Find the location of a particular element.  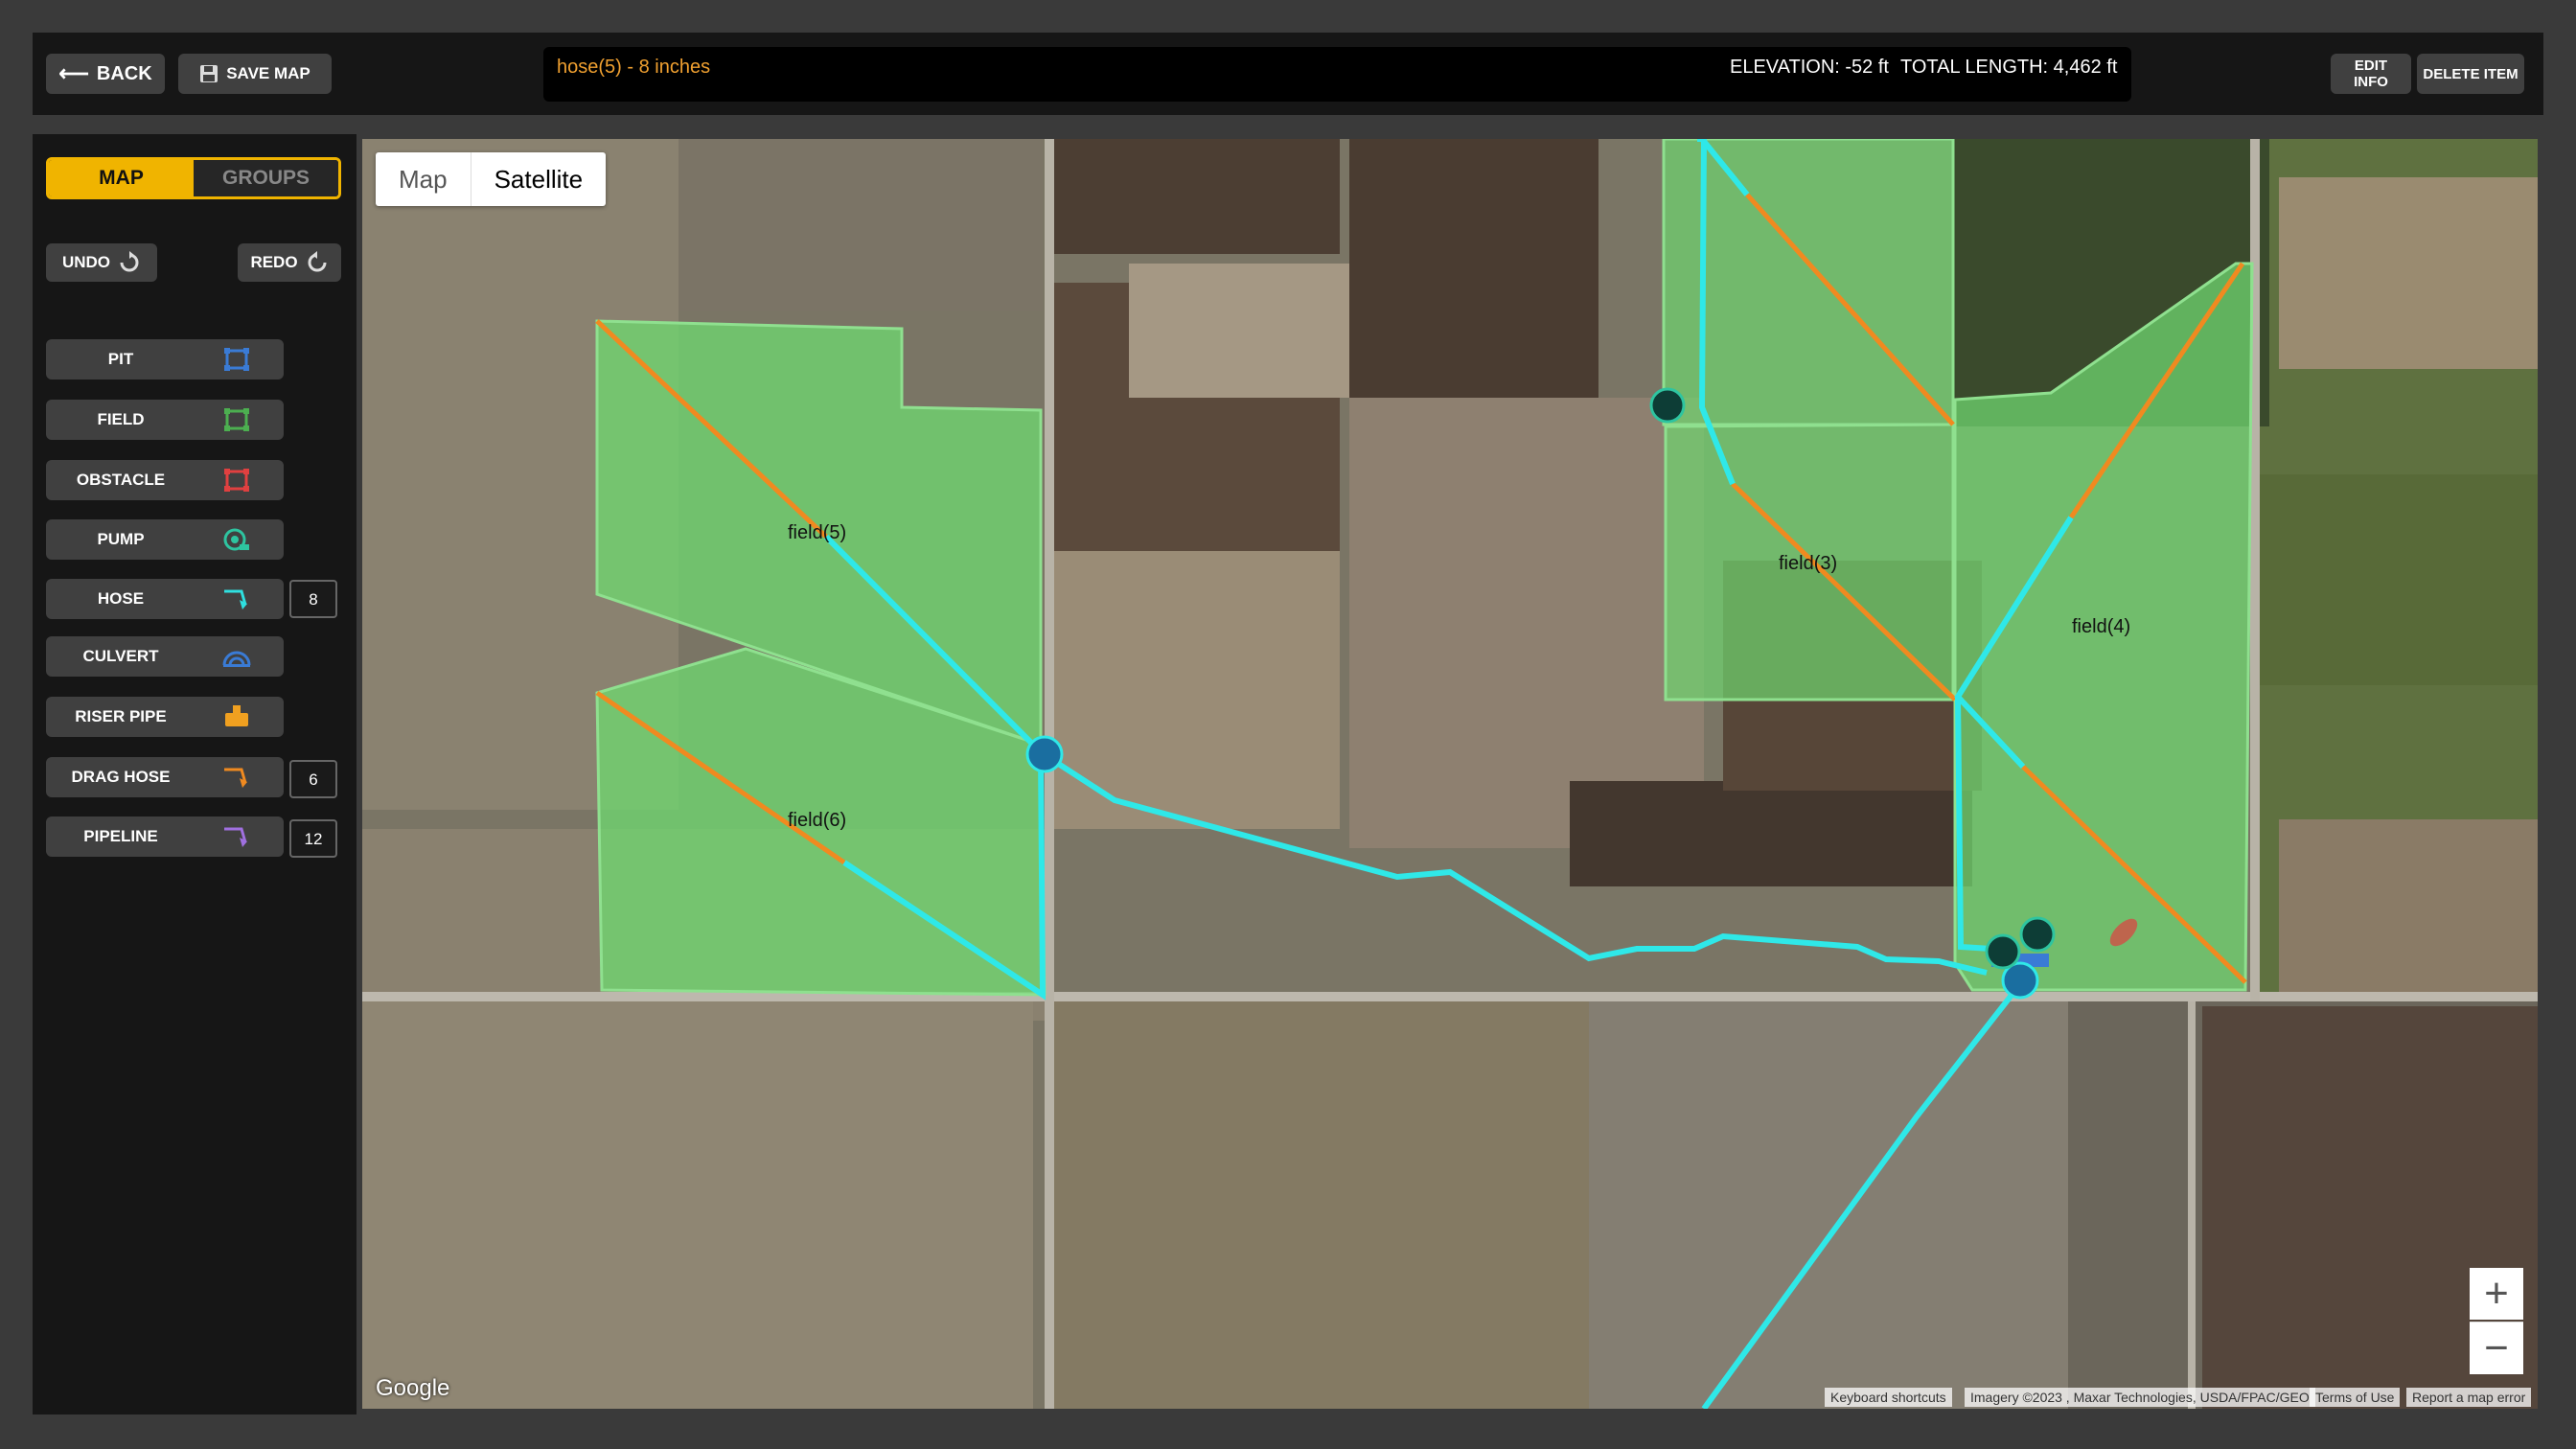

google-logo: Google is located at coordinates (413, 1388).